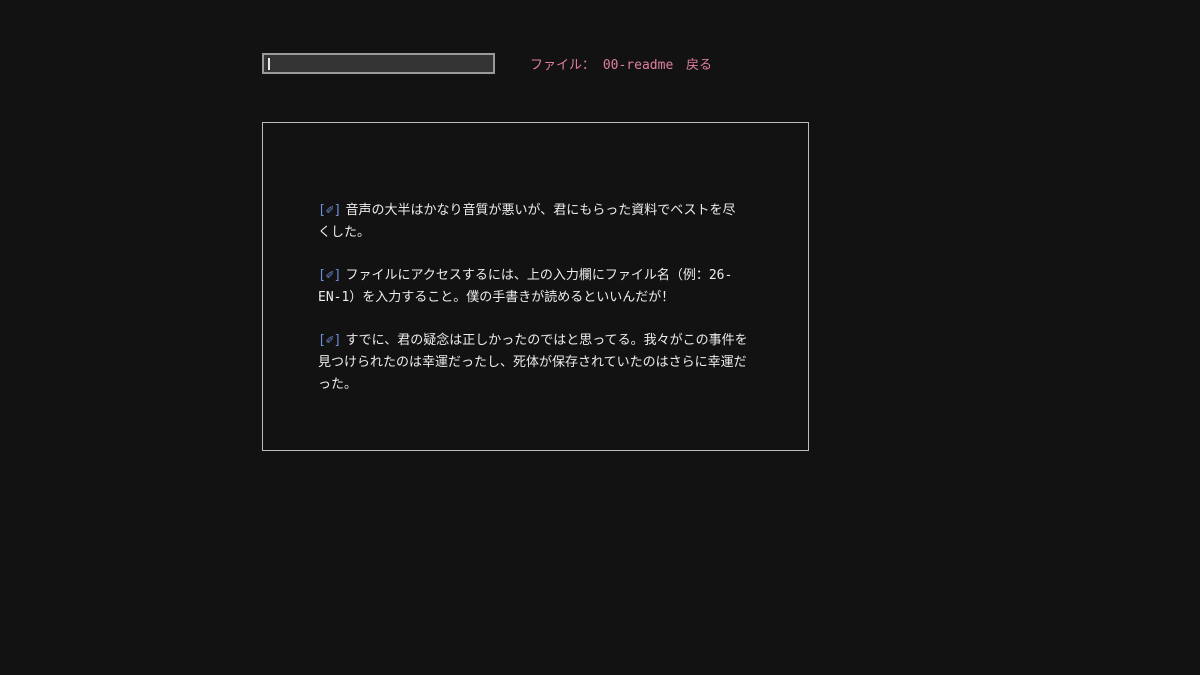  I want to click on back-button: 戻る, so click(699, 66).